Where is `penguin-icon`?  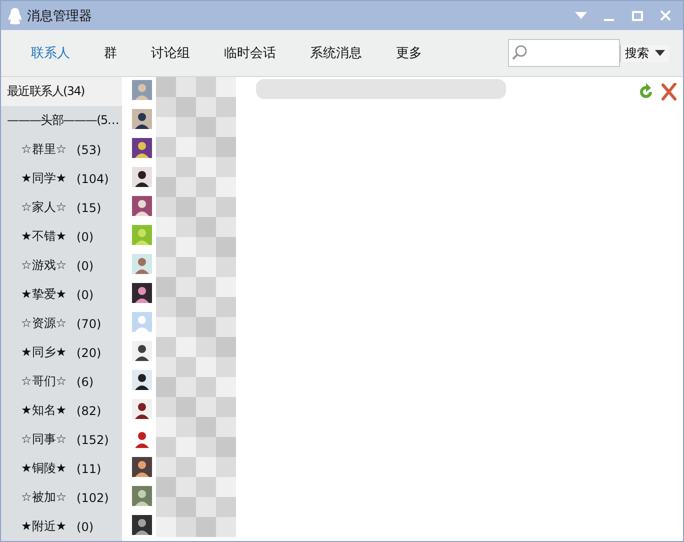 penguin-icon is located at coordinates (15, 15).